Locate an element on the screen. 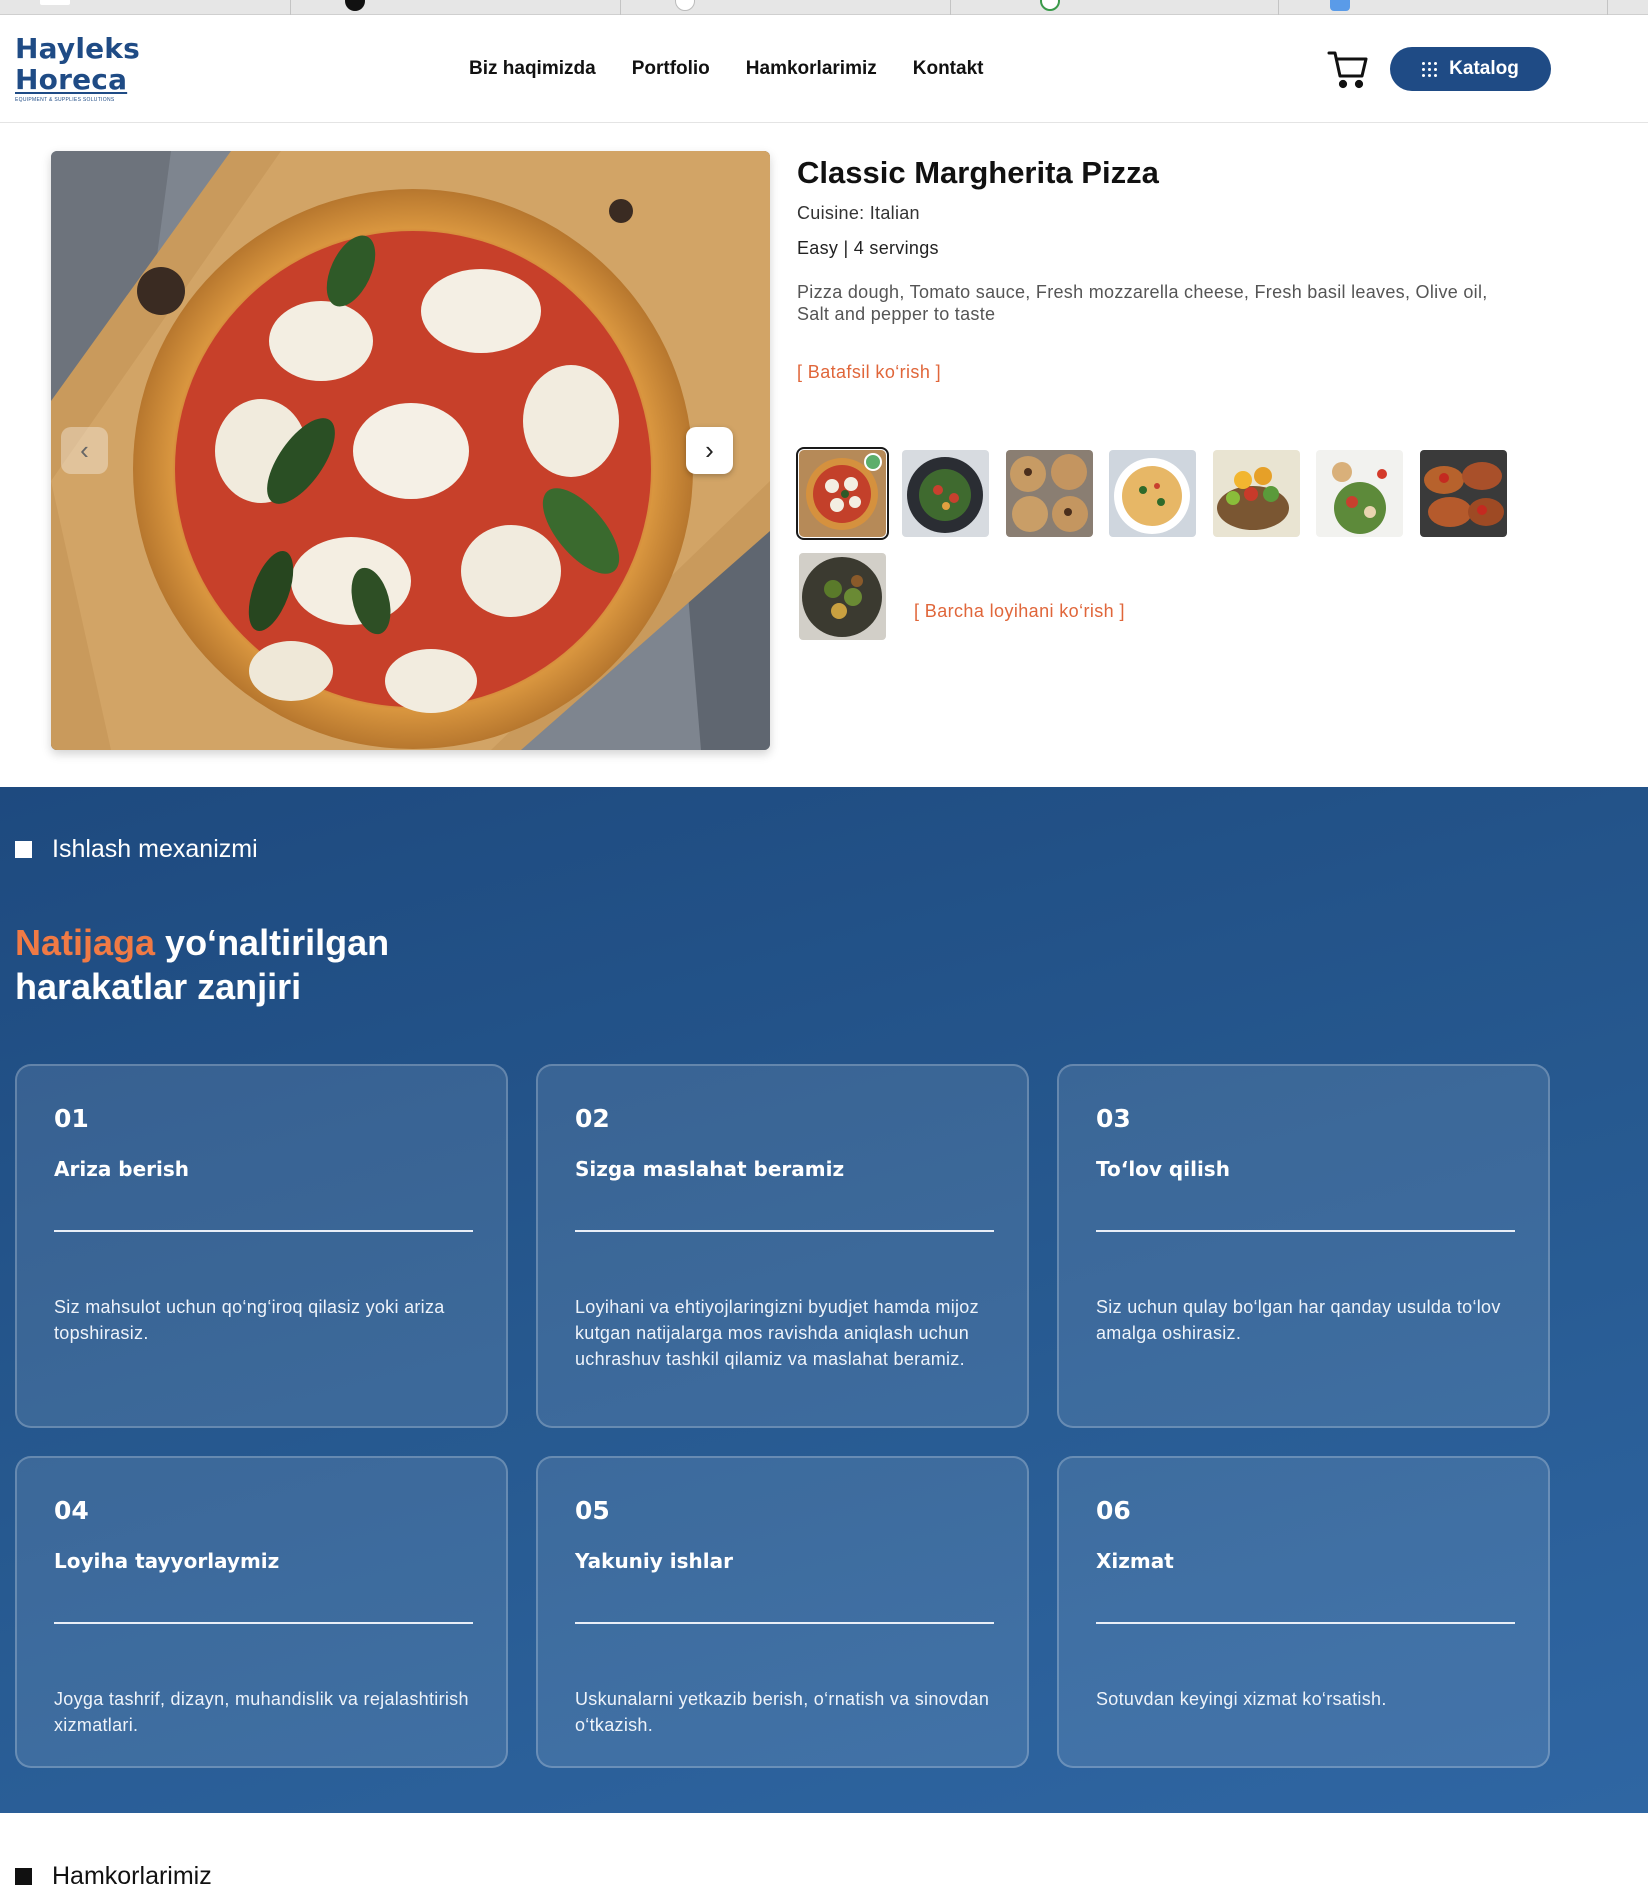  step-title: Sizga maslahat beramiz is located at coordinates (710, 1169).